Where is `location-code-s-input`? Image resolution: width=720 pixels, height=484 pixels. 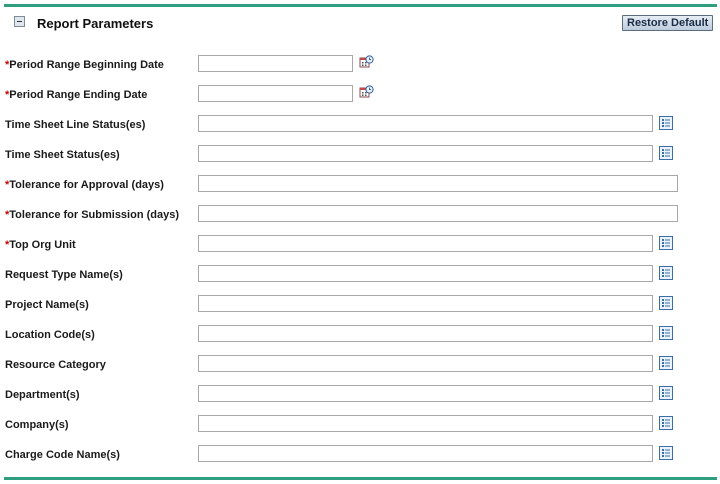 location-code-s-input is located at coordinates (425, 333).